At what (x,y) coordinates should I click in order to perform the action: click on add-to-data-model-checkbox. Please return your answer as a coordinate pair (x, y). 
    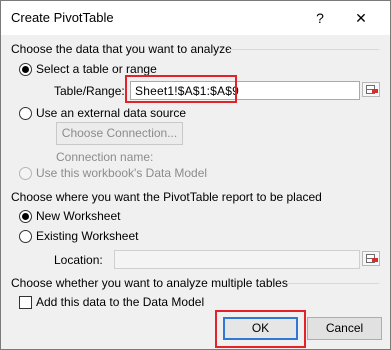
    Looking at the image, I should click on (25, 302).